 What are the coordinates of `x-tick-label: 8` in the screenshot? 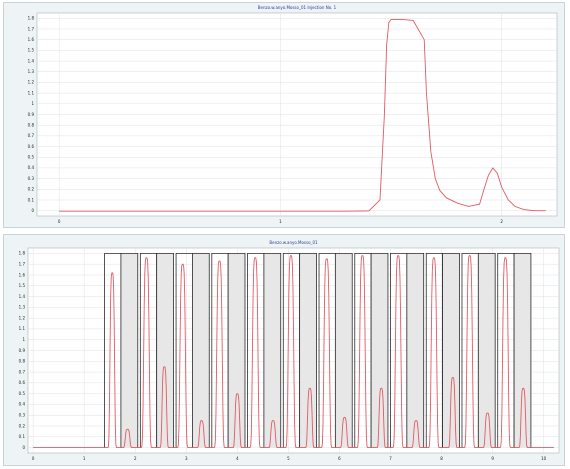 It's located at (441, 458).